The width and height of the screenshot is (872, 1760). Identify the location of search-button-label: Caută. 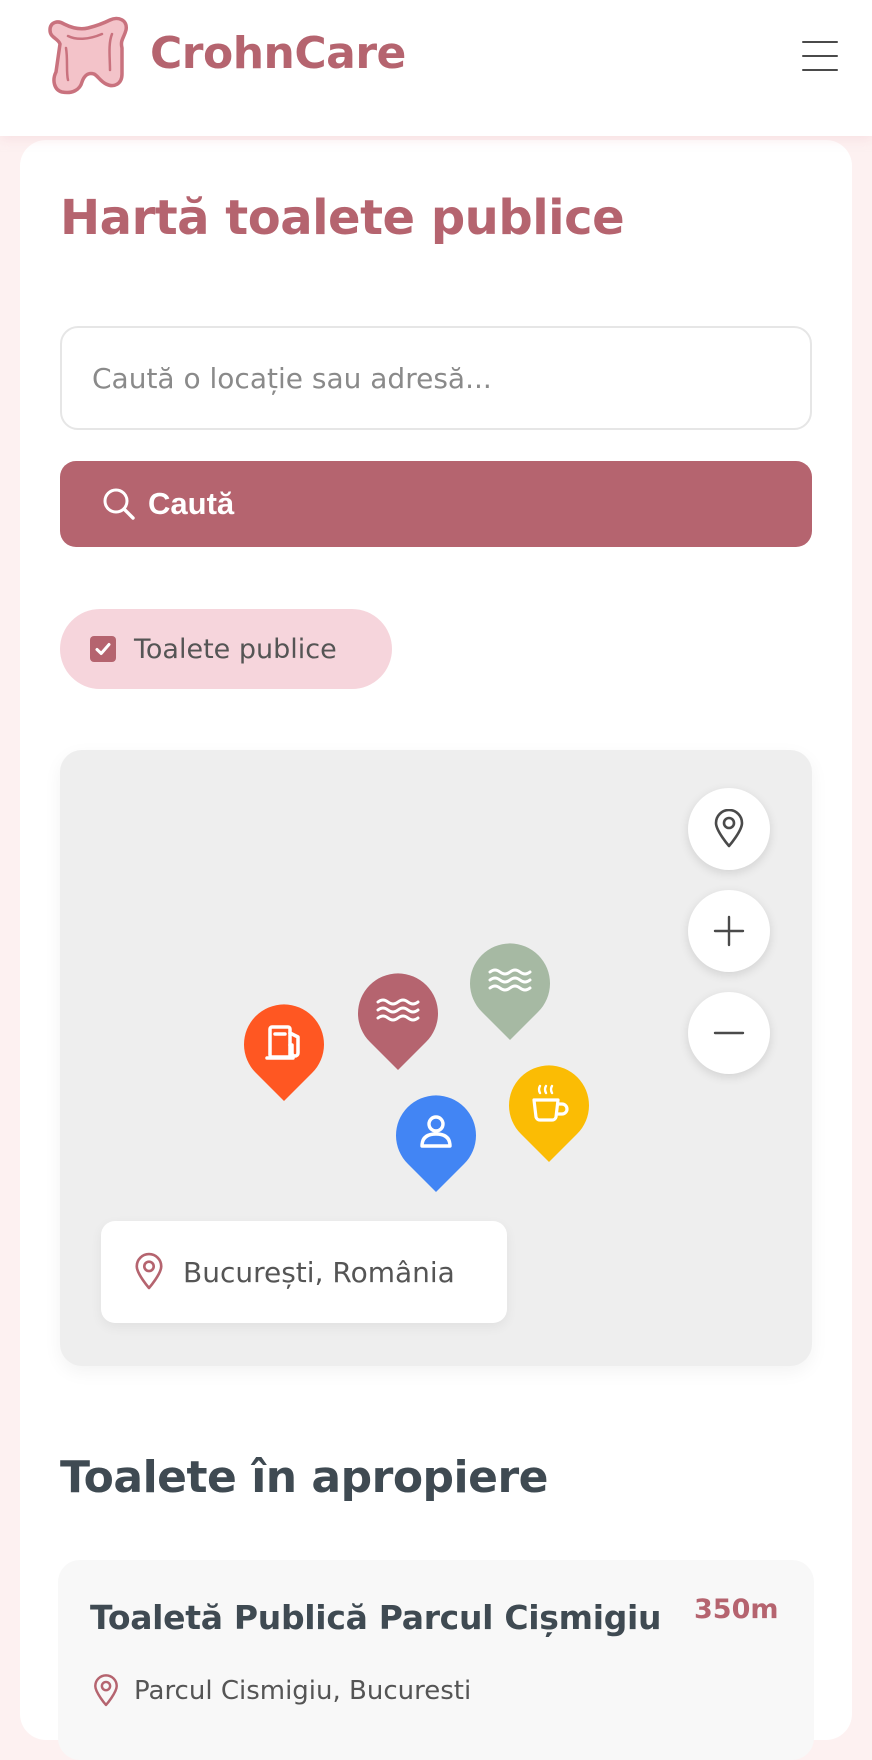
(191, 503).